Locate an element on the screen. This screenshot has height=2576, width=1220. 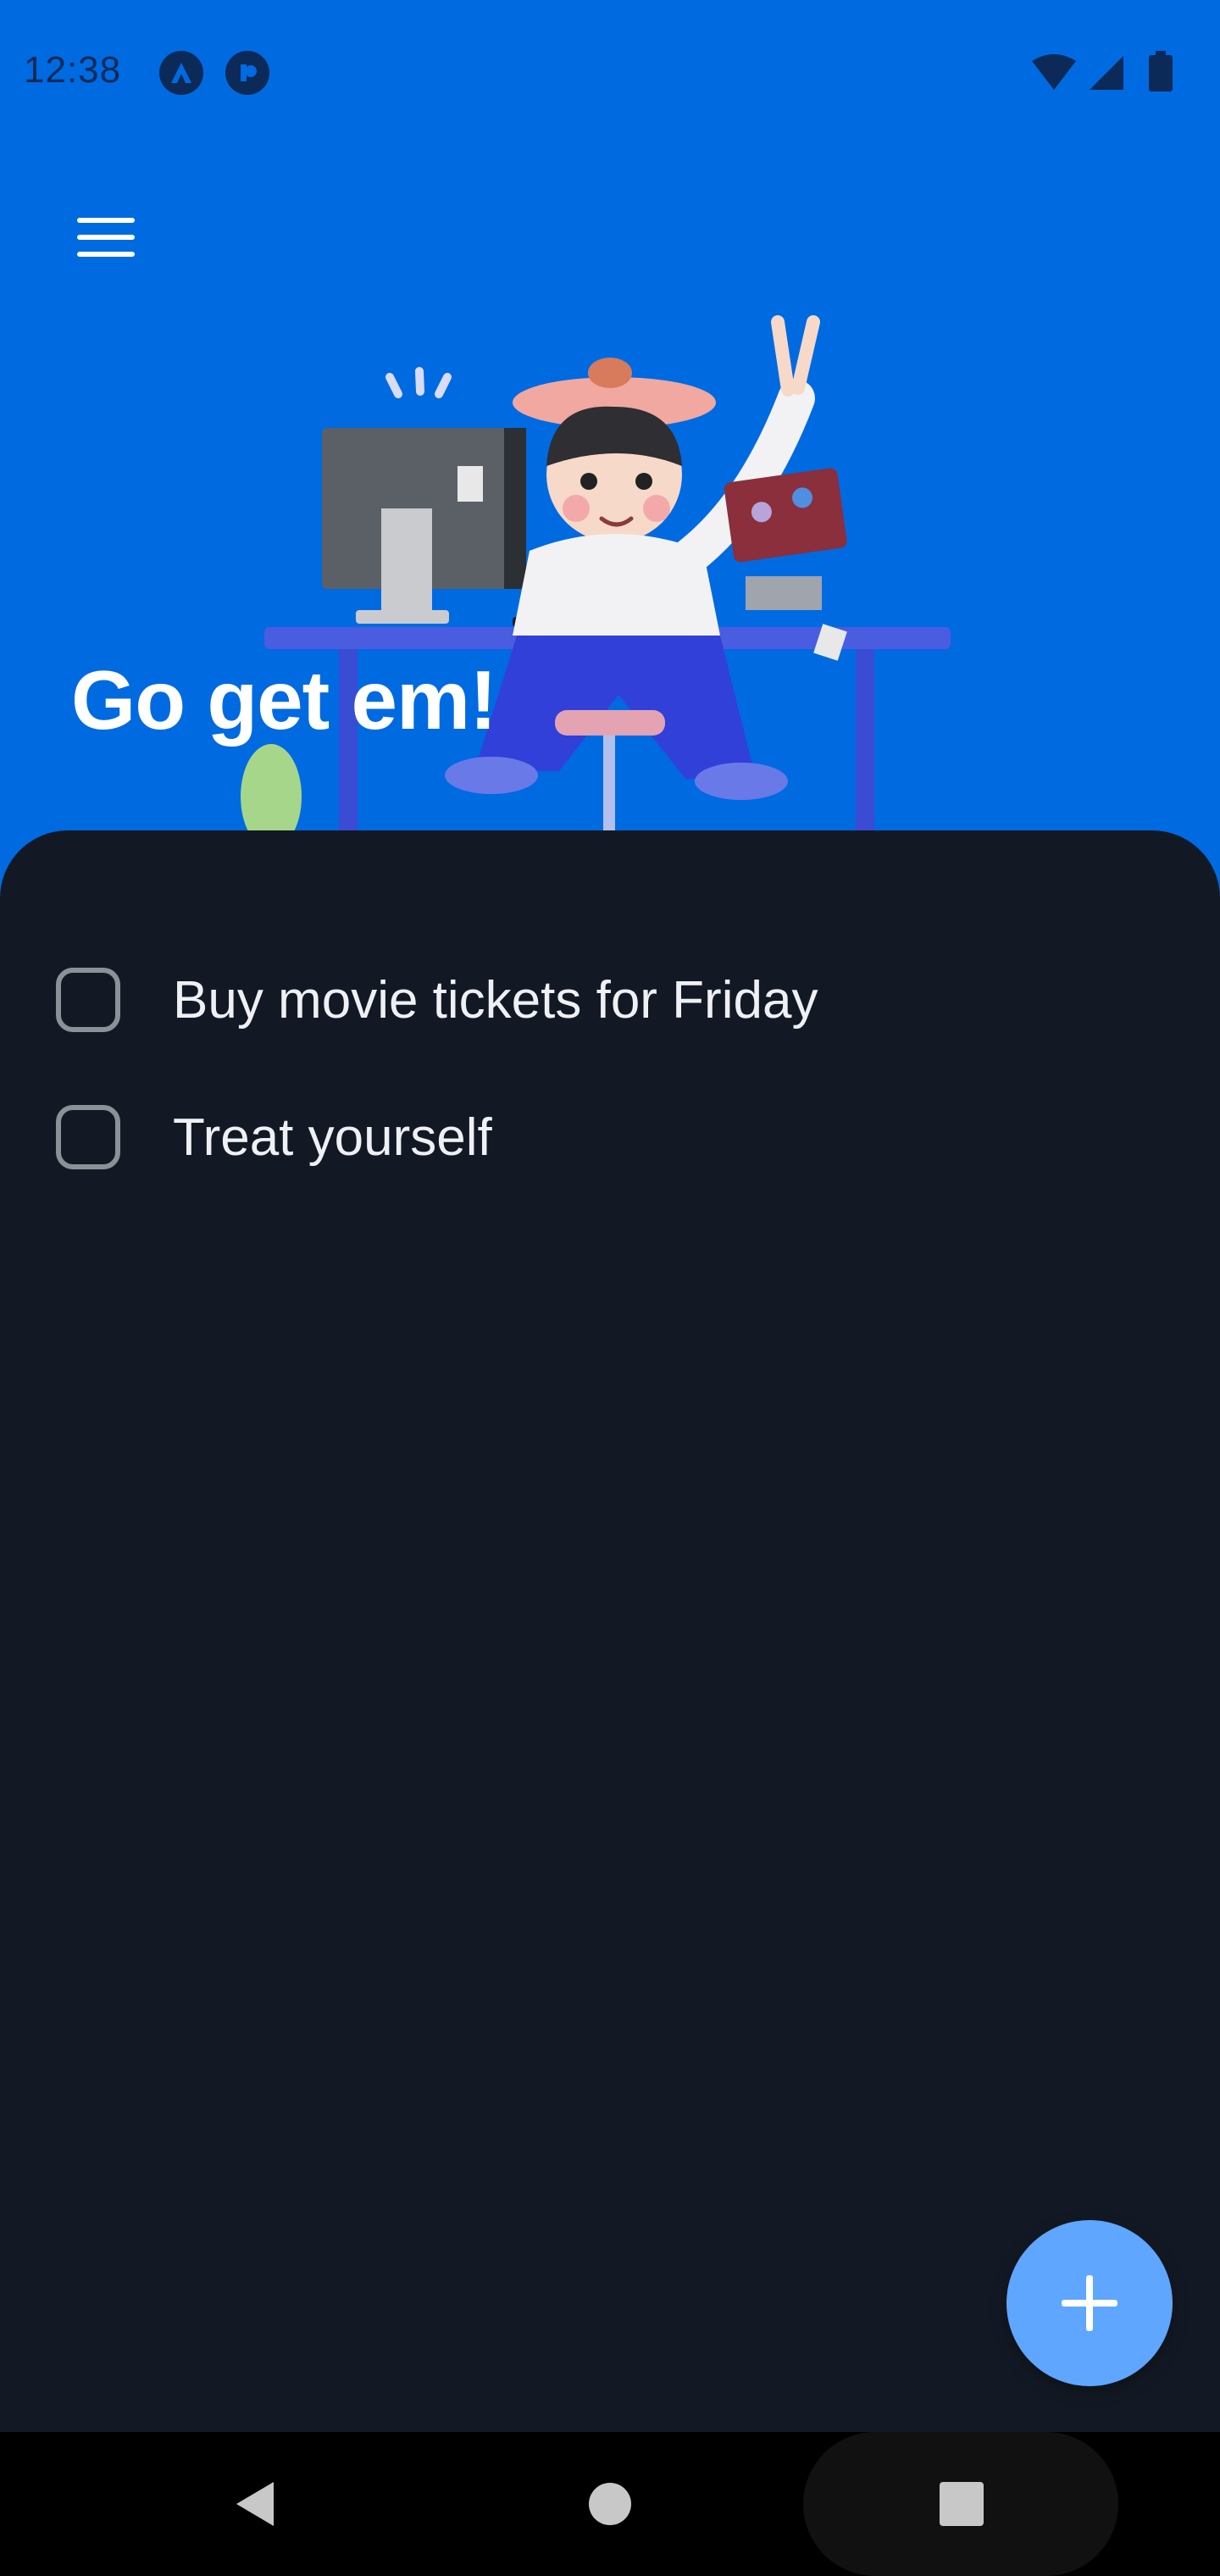
task-item: Treat yourself is located at coordinates (610, 1137).